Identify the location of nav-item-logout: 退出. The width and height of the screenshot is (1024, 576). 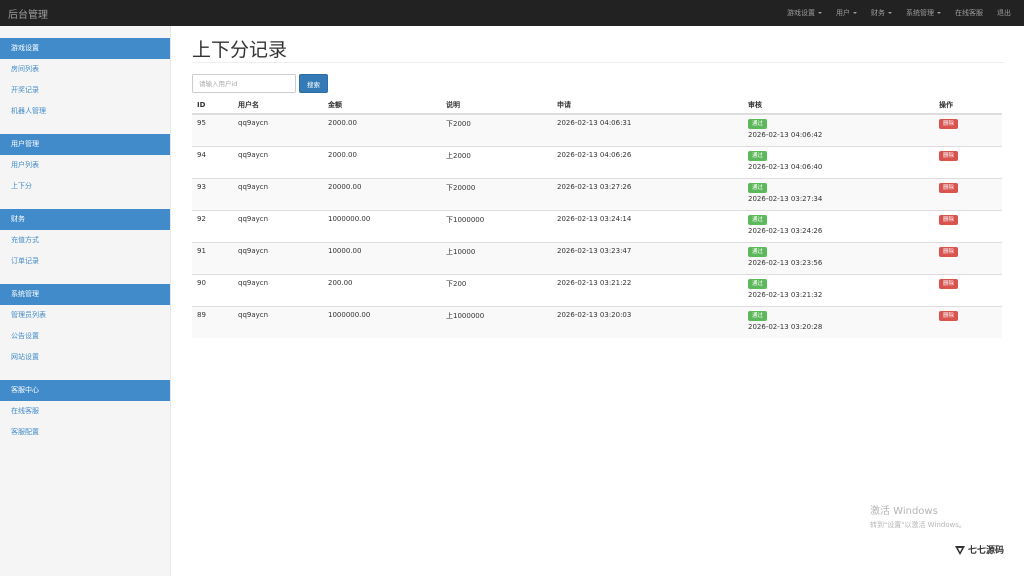
(1004, 13).